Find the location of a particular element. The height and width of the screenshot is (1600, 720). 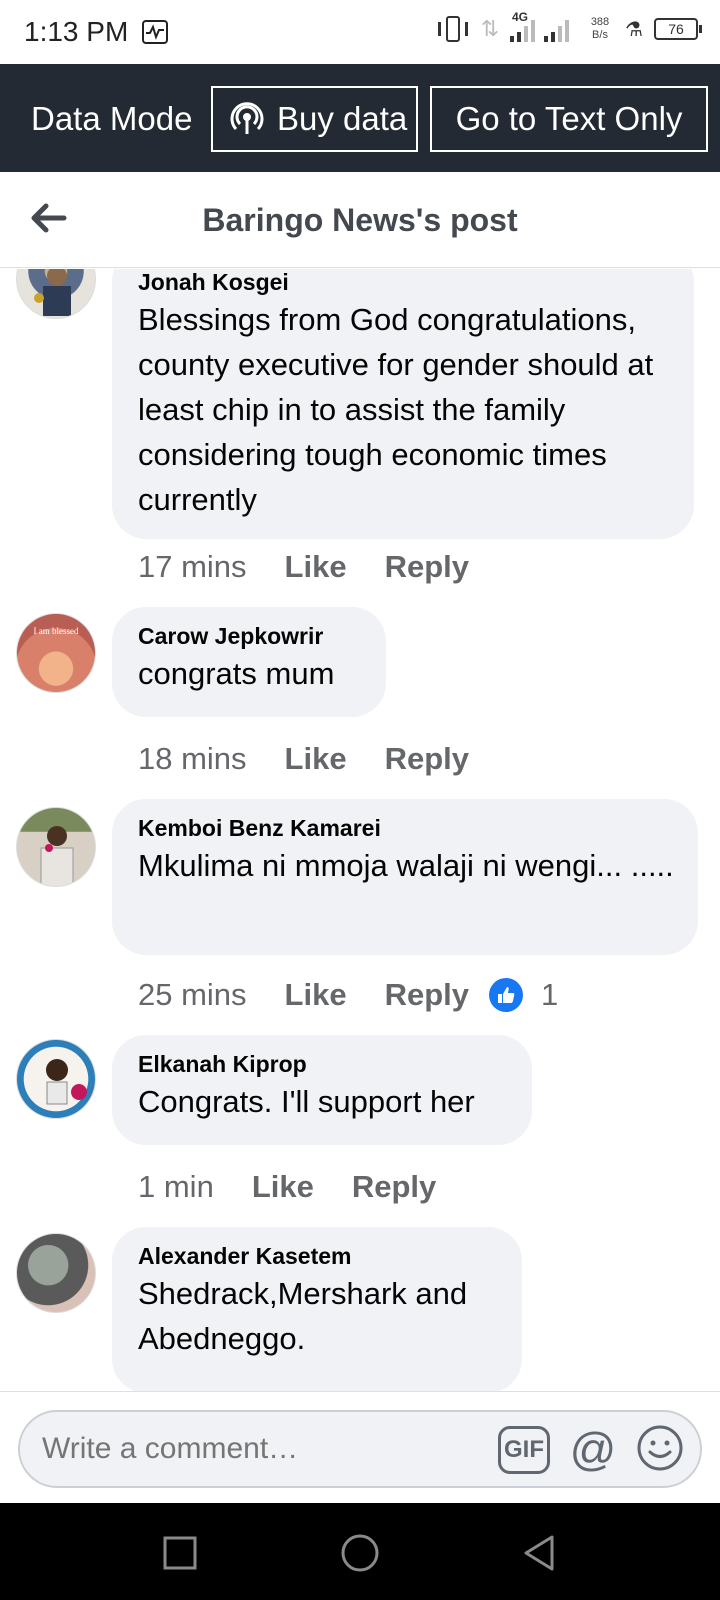

comment-bubble: Carow Jepkowrir congrats mum is located at coordinates (249, 662).